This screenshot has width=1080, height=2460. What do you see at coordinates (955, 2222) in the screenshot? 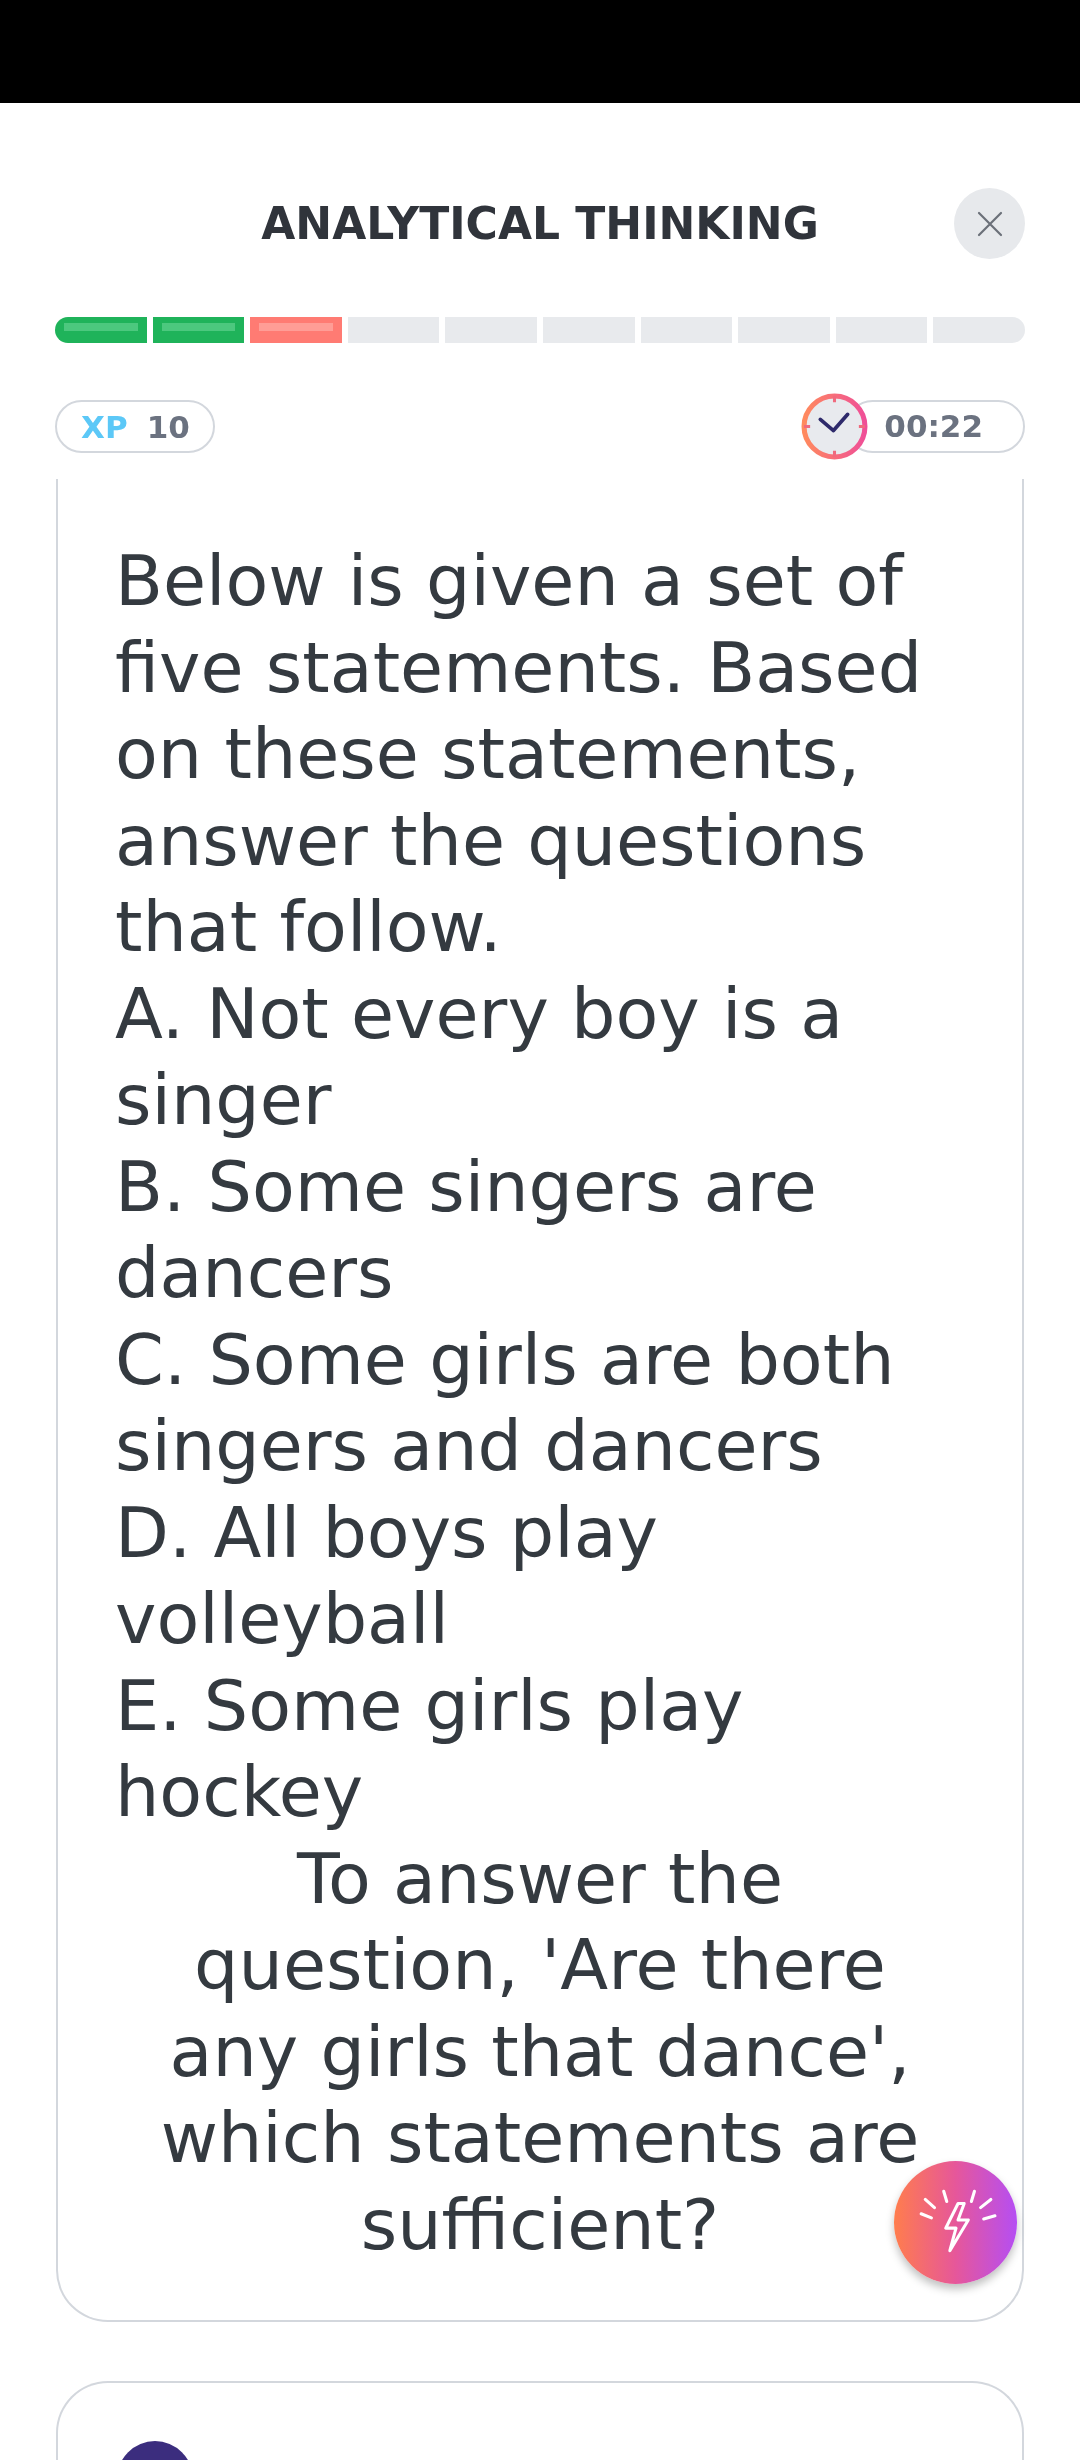
I see `lightning-button` at bounding box center [955, 2222].